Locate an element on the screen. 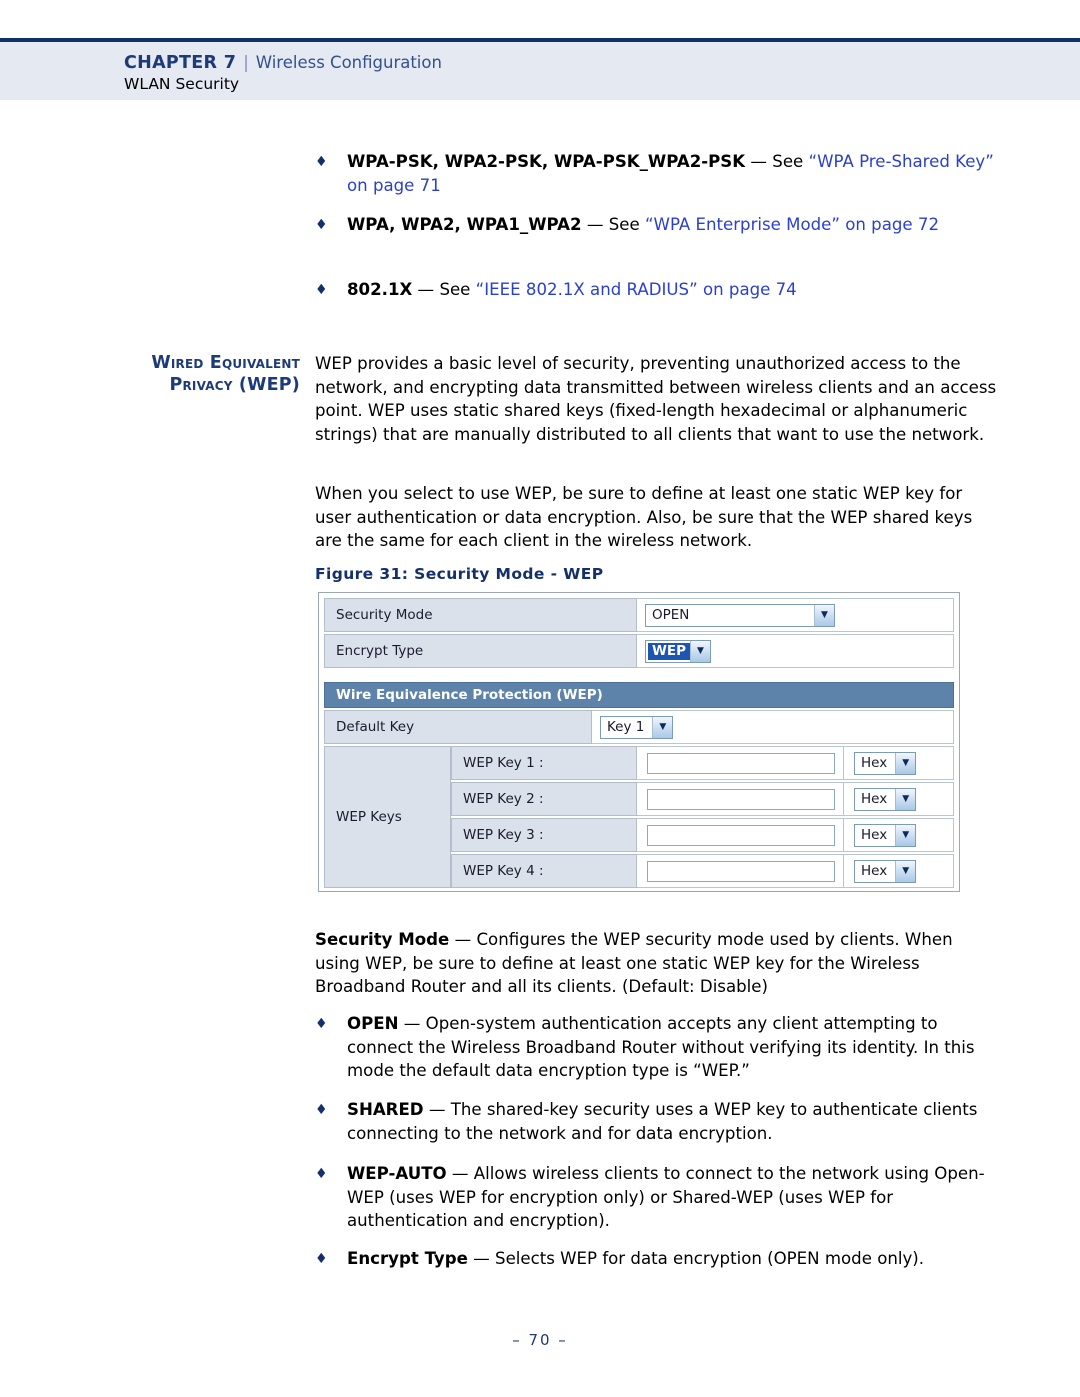 This screenshot has height=1397, width=1080. bullet-term: OPEN is located at coordinates (373, 1023).